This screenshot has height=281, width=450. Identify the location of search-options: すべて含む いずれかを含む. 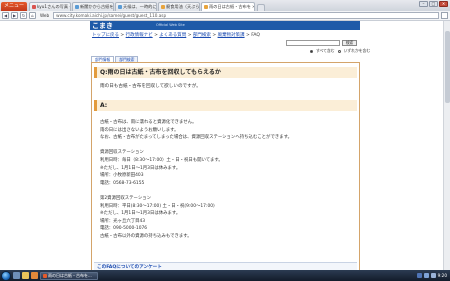
(340, 51).